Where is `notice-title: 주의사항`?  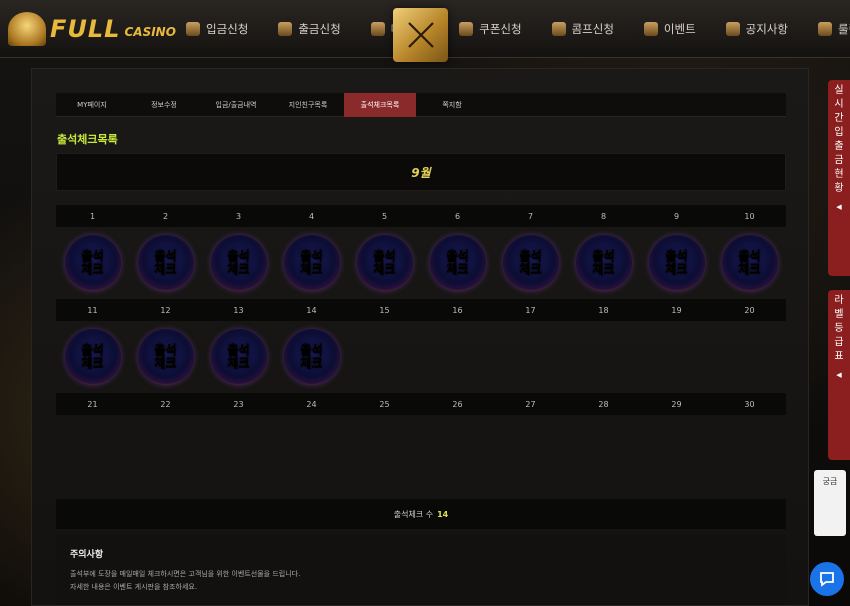 notice-title: 주의사항 is located at coordinates (87, 555).